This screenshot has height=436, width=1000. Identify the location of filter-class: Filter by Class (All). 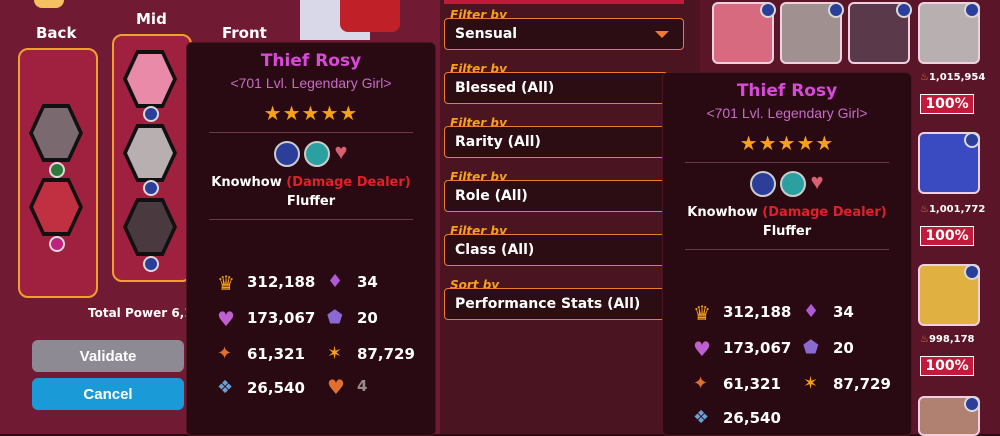
(564, 245).